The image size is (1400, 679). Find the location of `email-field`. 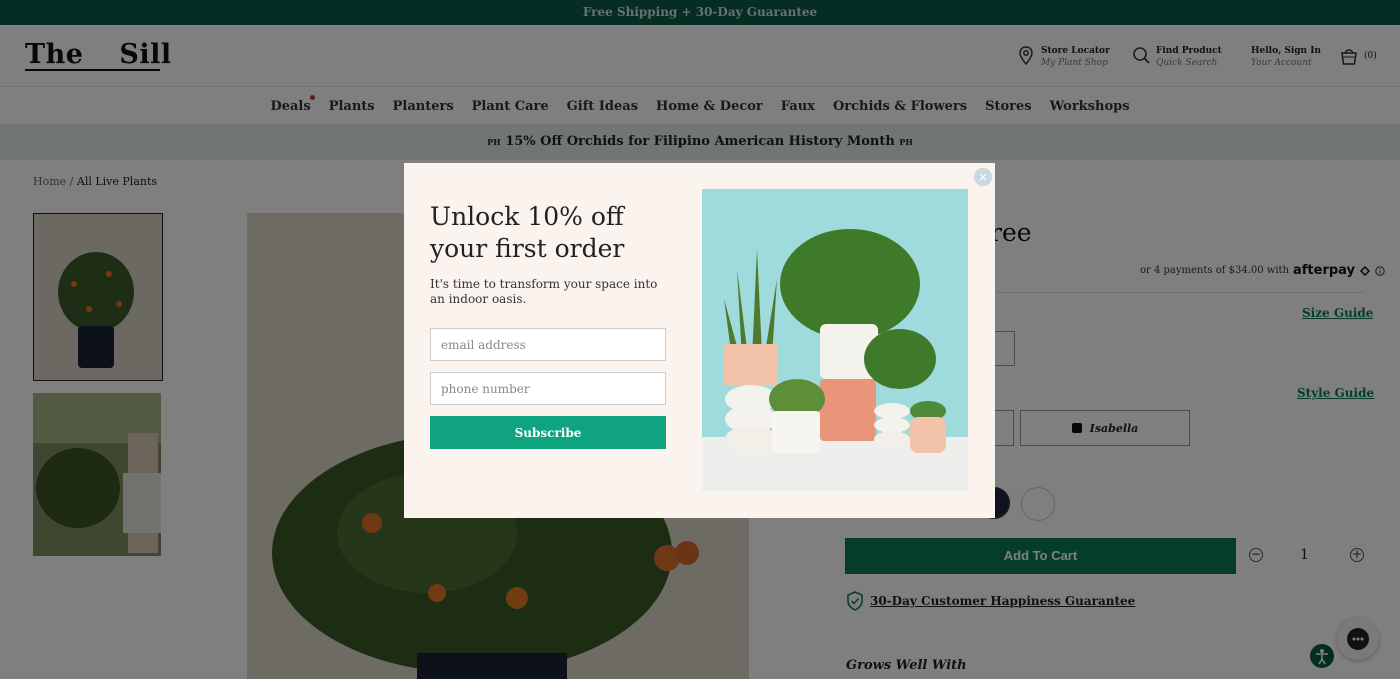

email-field is located at coordinates (548, 344).